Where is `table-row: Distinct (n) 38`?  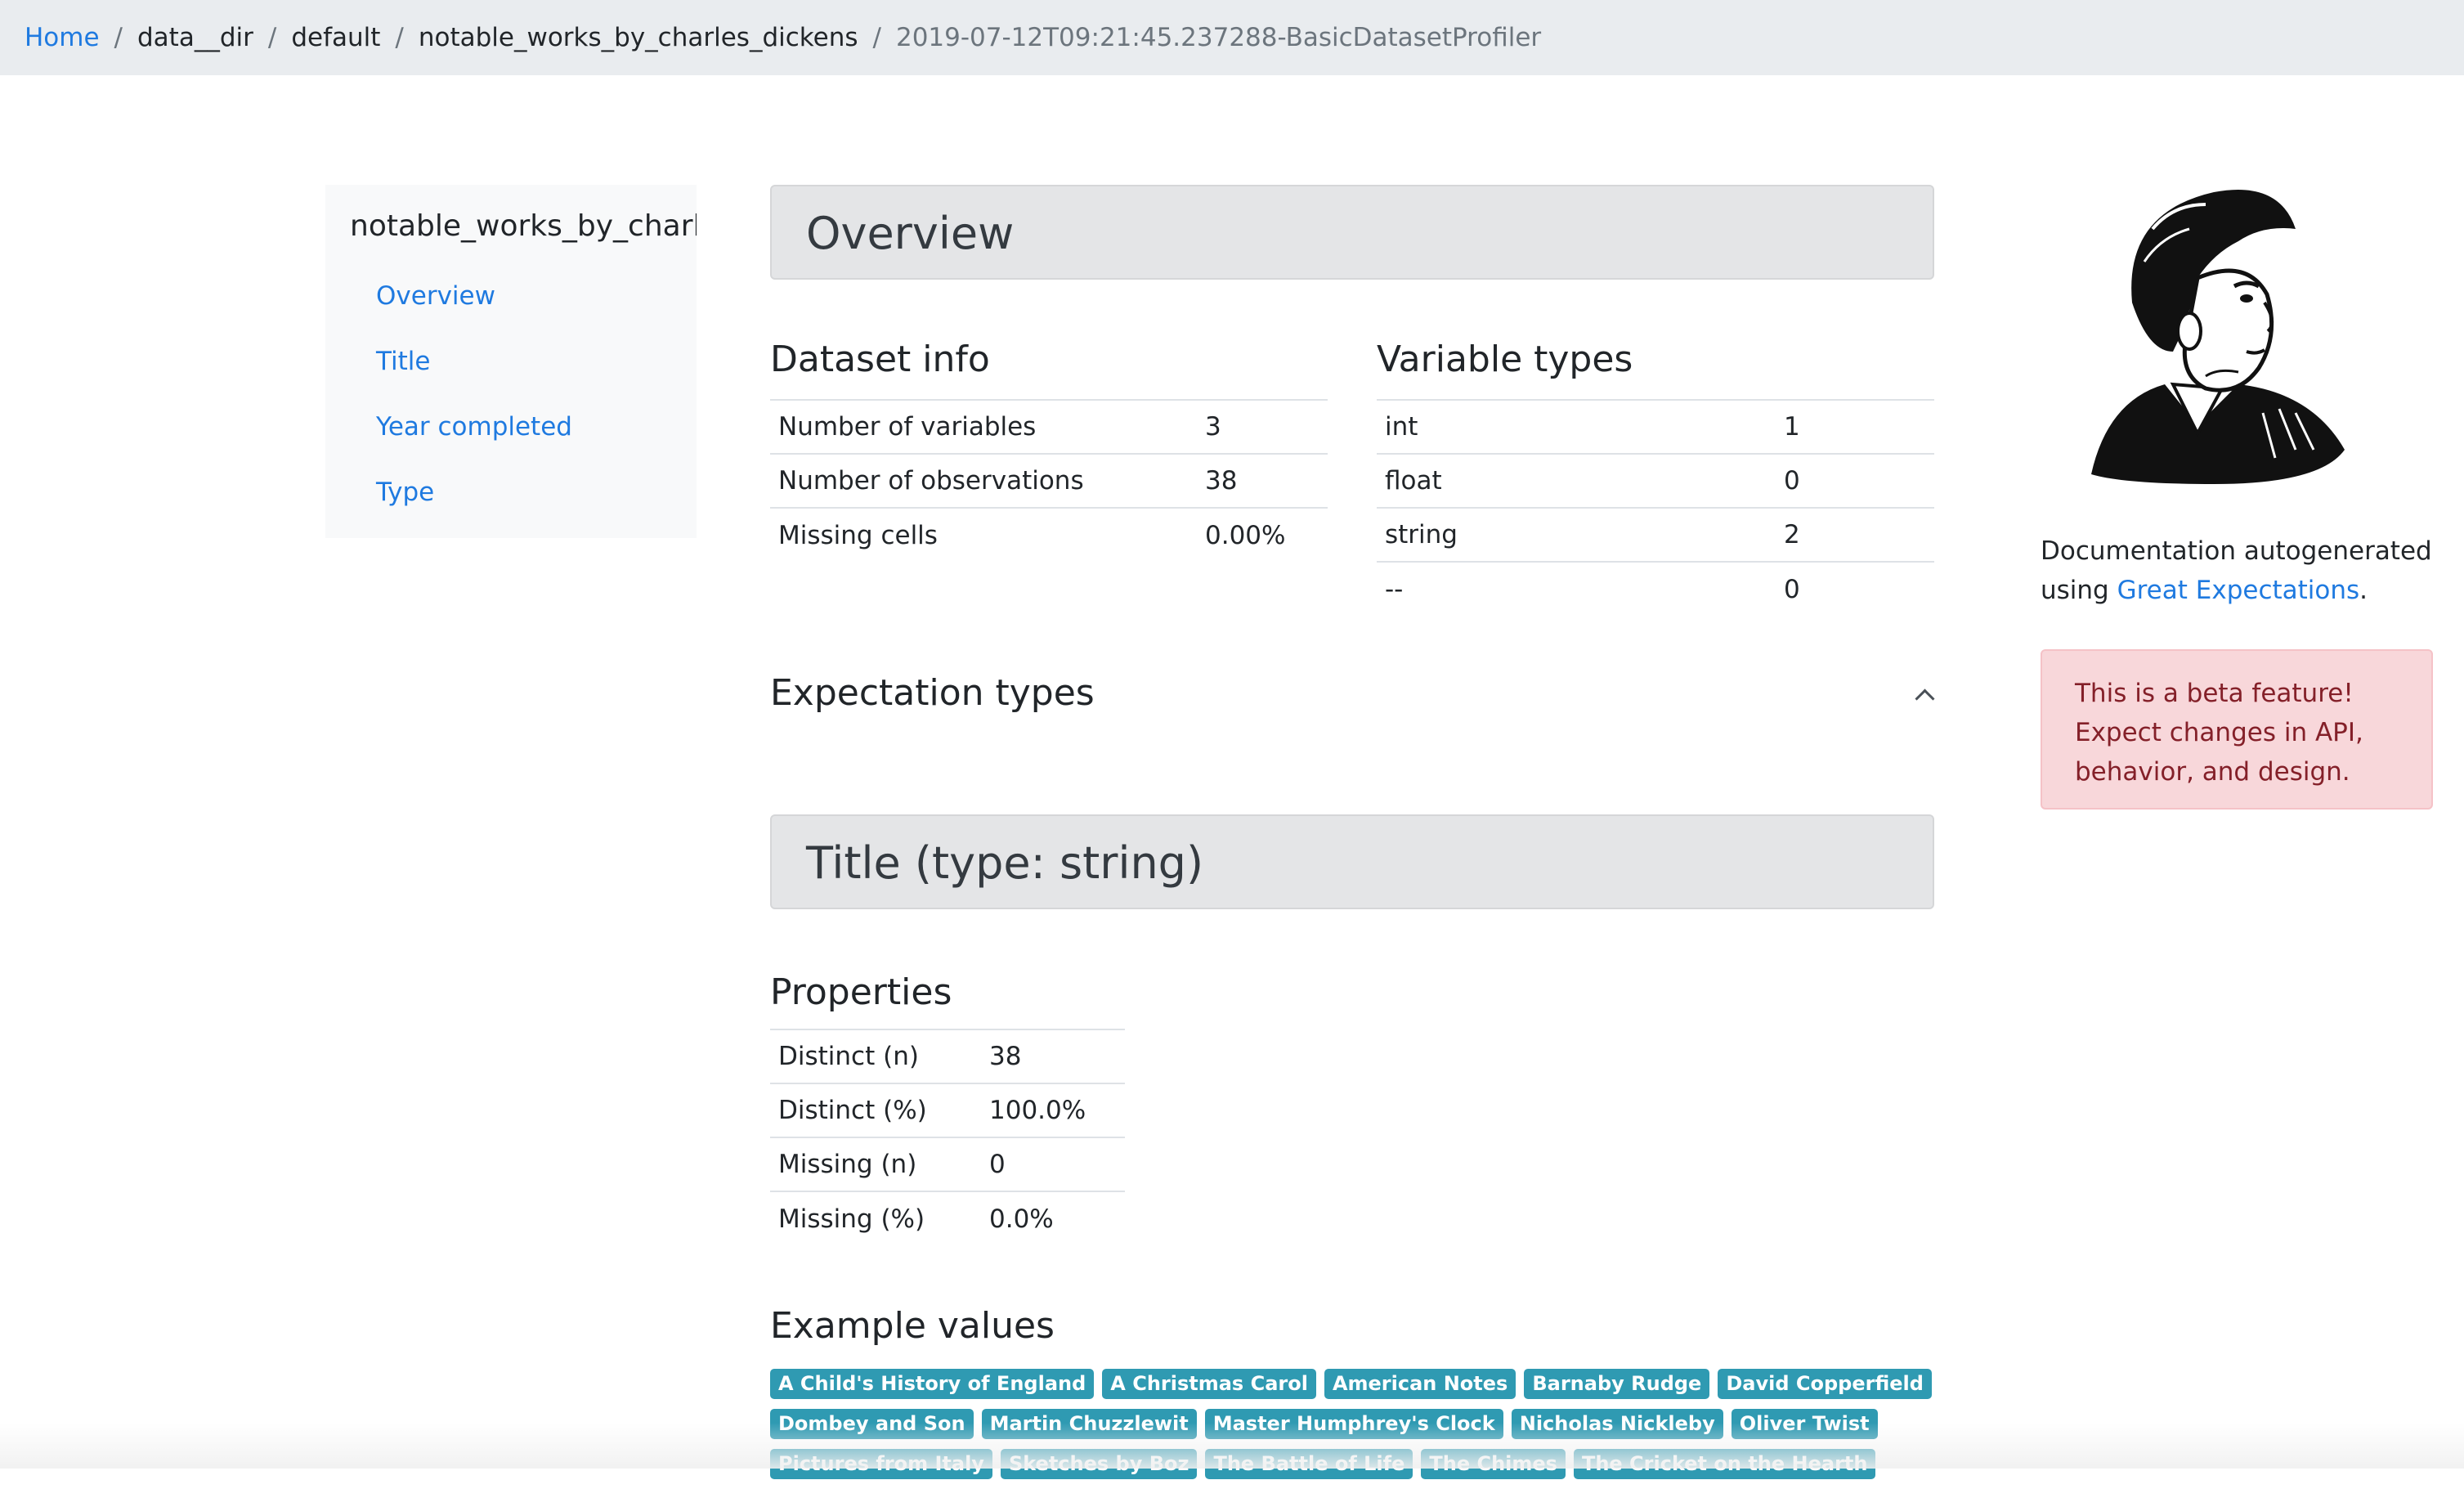 table-row: Distinct (n) 38 is located at coordinates (947, 1056).